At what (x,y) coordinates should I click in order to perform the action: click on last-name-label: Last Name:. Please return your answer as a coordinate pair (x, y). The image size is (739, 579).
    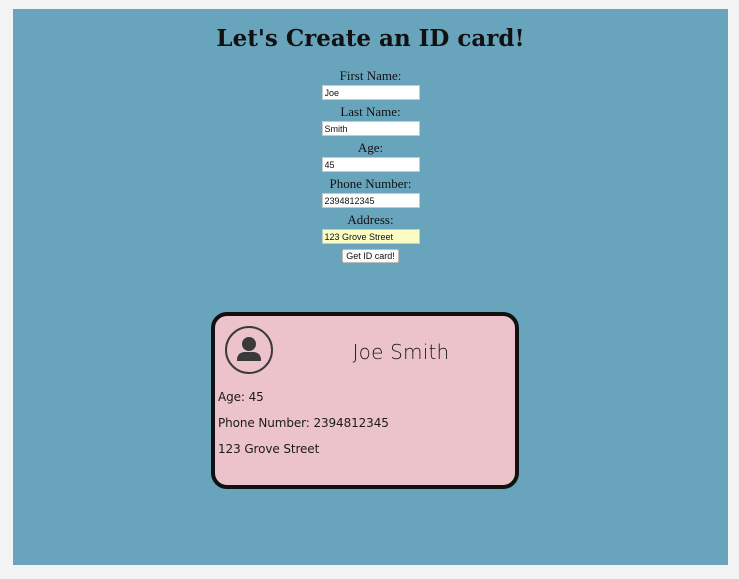
    Looking at the image, I should click on (370, 111).